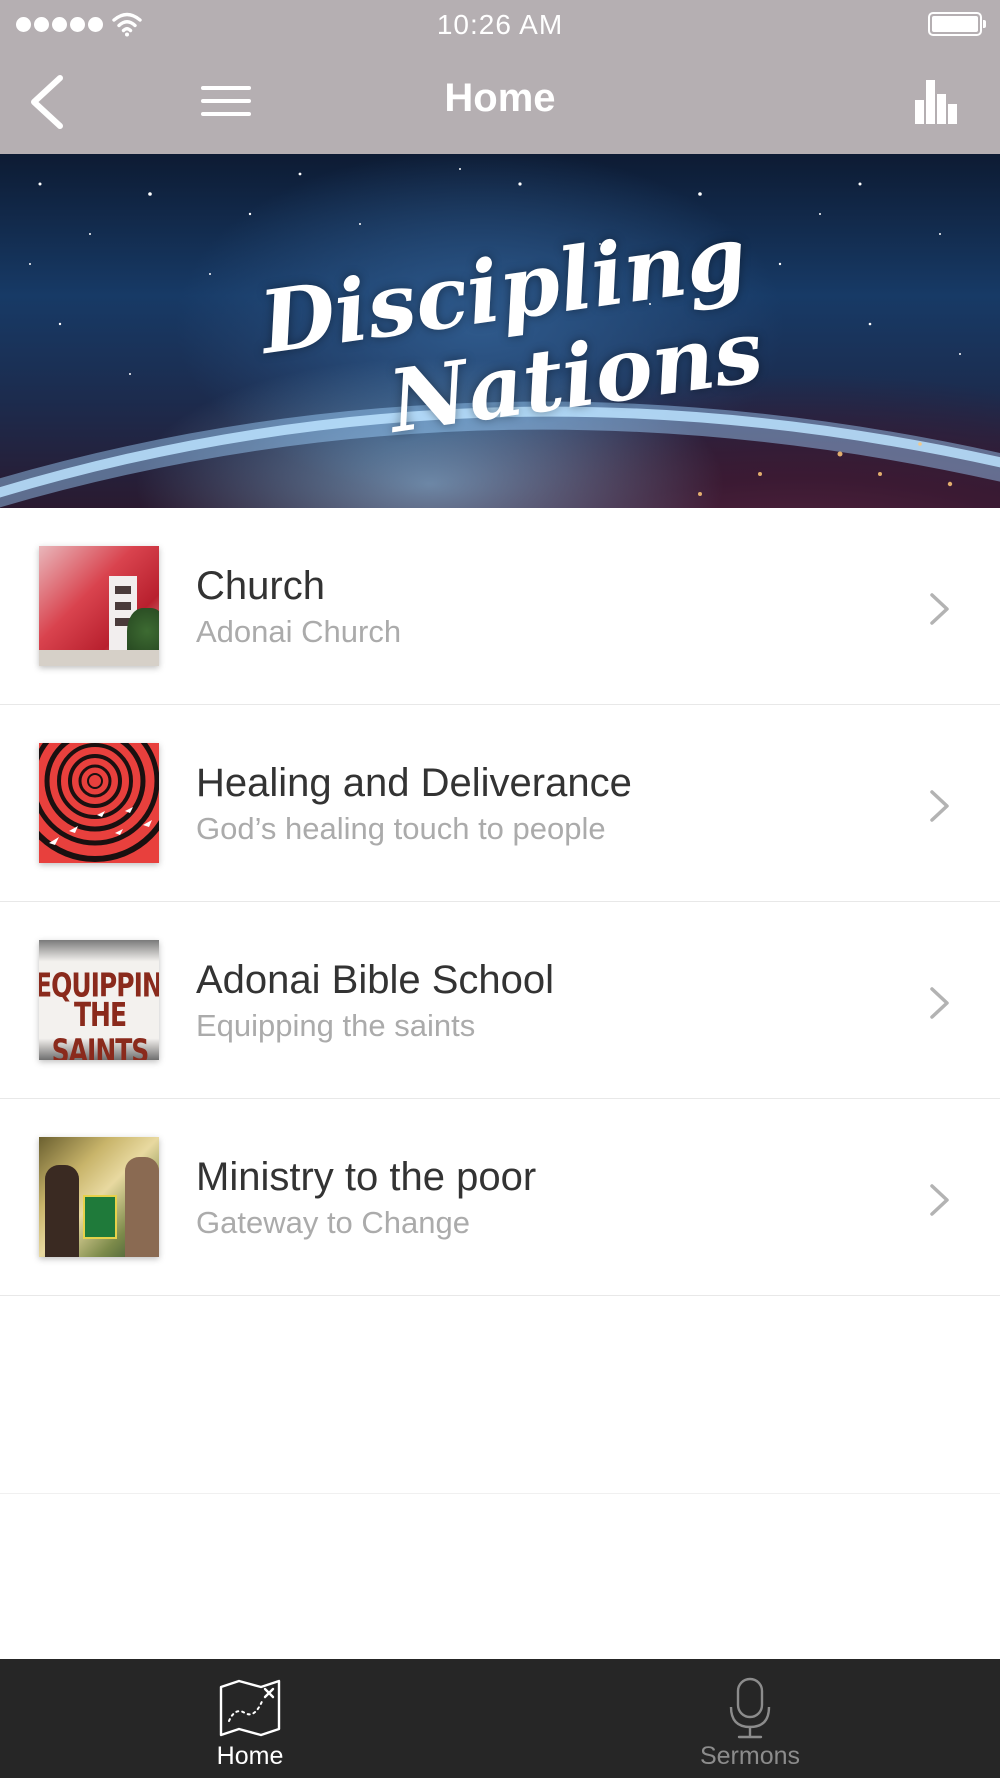 This screenshot has width=1000, height=1778. Describe the element at coordinates (750, 1708) in the screenshot. I see `microphone-icon` at that location.